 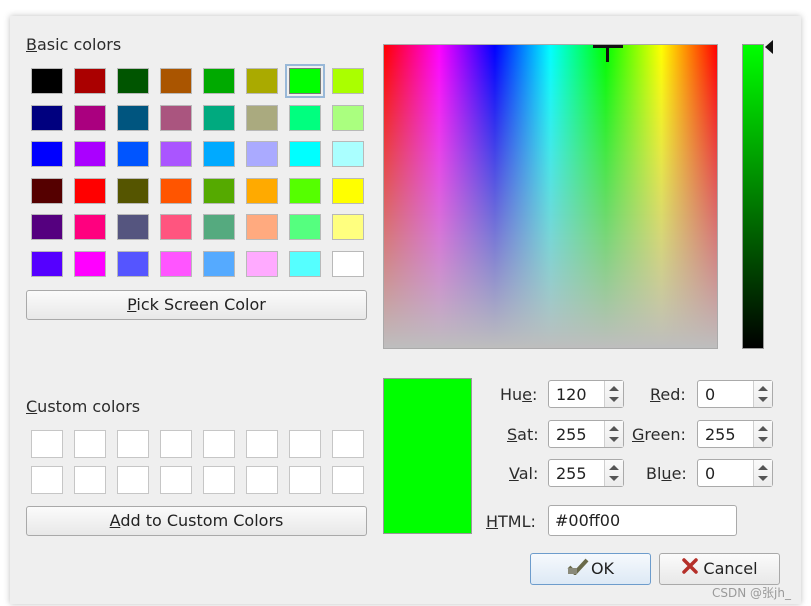 What do you see at coordinates (751, 593) in the screenshot?
I see `watermark: CSDN @张jh_` at bounding box center [751, 593].